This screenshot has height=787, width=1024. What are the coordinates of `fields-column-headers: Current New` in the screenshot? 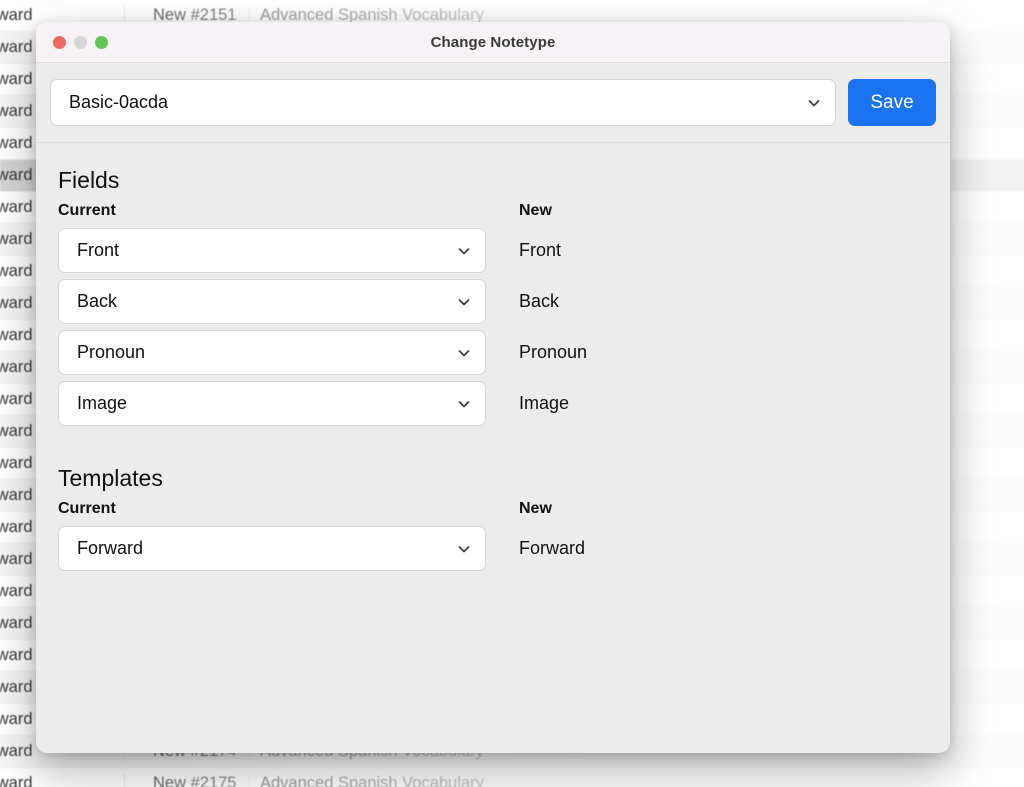 It's located at (493, 211).